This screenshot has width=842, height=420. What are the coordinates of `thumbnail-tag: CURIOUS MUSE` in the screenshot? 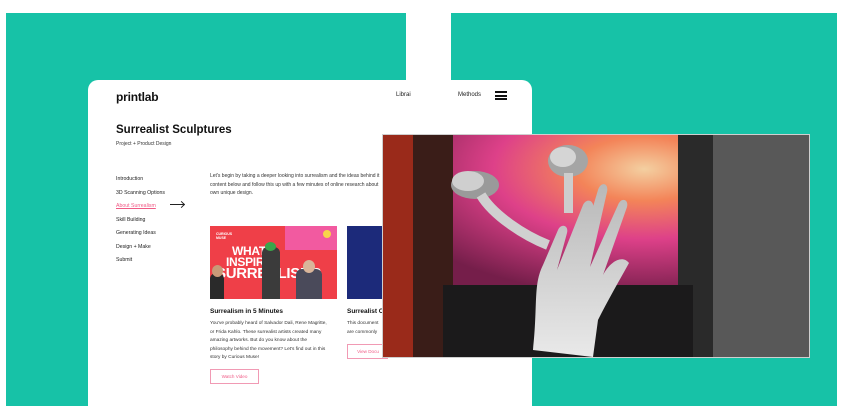 It's located at (224, 236).